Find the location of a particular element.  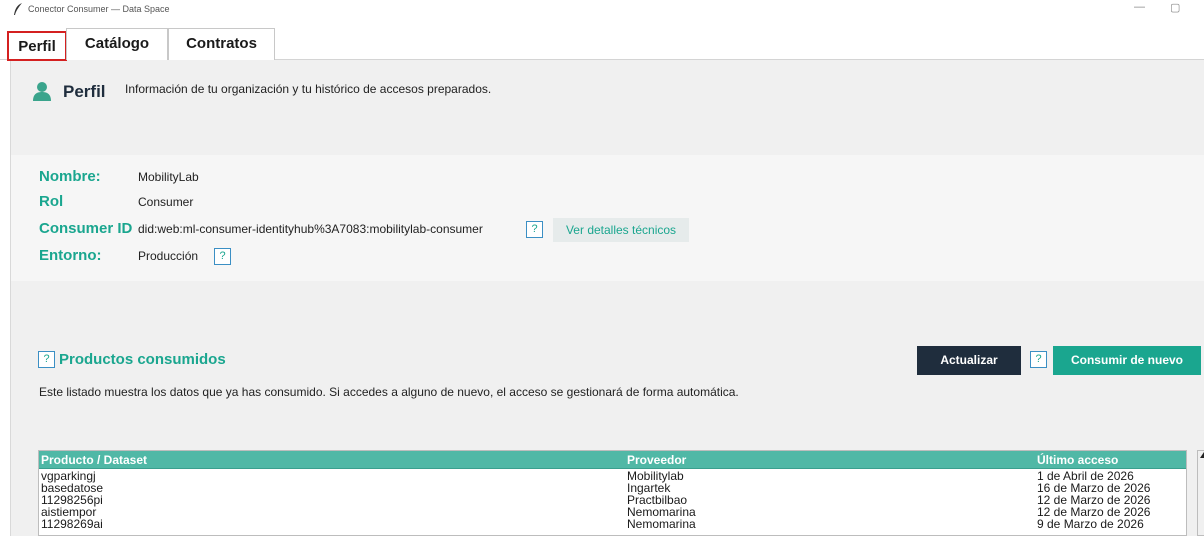

table-scrollbar is located at coordinates (1200, 493).